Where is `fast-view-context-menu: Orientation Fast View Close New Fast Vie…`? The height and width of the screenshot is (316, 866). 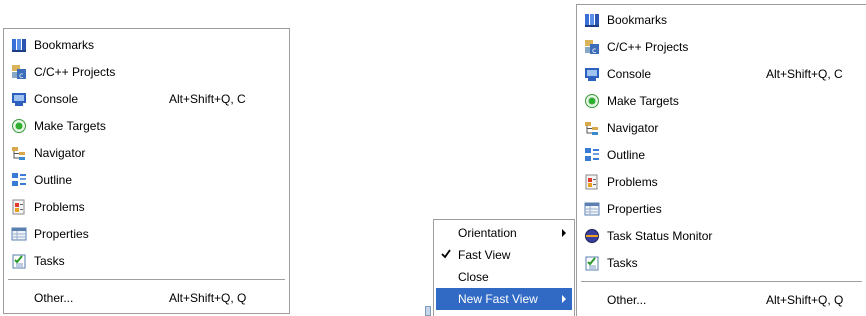 fast-view-context-menu: Orientation Fast View Close New Fast Vie… is located at coordinates (504, 267).